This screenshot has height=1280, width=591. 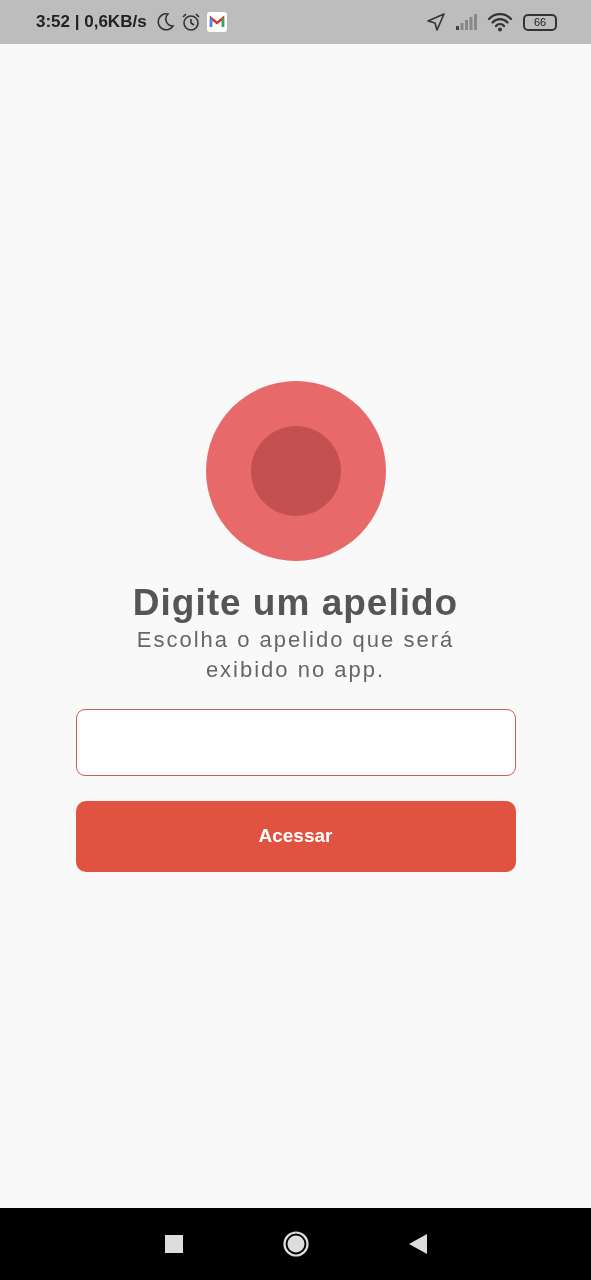 What do you see at coordinates (295, 1244) in the screenshot?
I see `home-icon` at bounding box center [295, 1244].